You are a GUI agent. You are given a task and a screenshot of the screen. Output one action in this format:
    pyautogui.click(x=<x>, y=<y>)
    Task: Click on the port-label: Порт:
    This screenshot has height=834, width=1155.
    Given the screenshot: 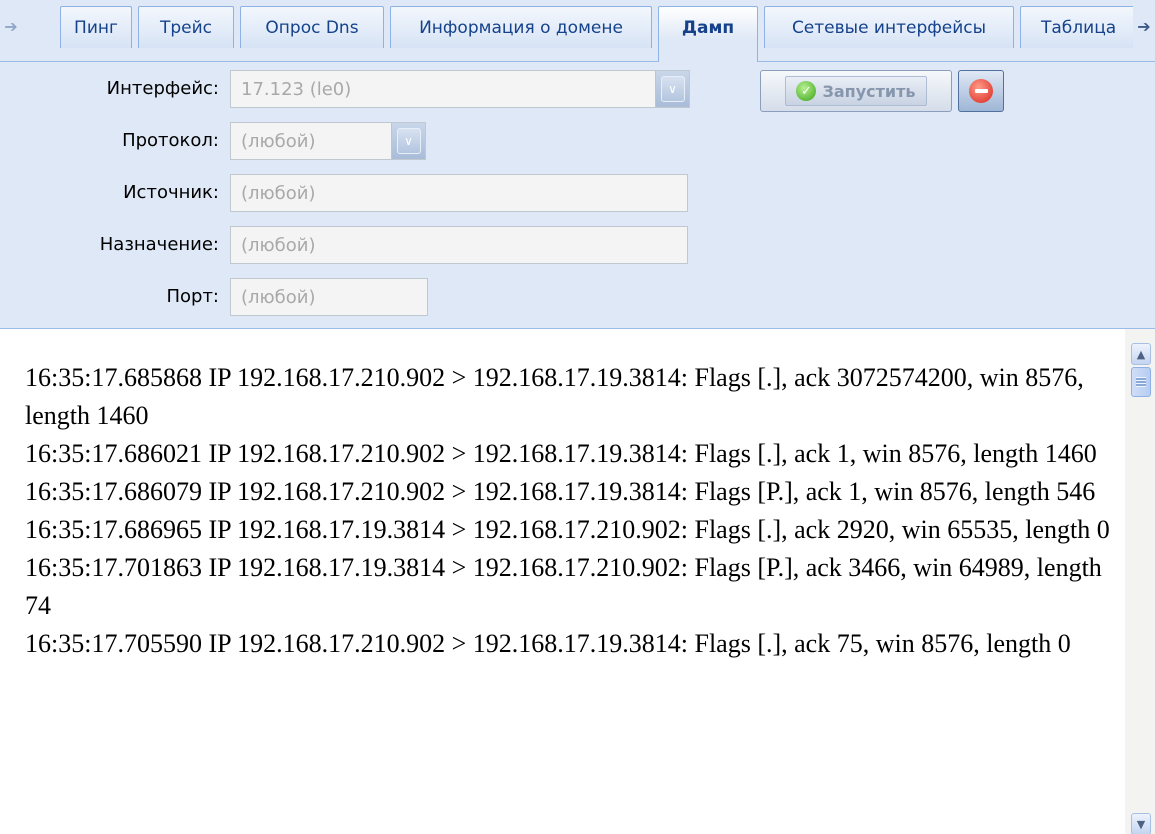 What is the action you would take?
    pyautogui.click(x=192, y=296)
    